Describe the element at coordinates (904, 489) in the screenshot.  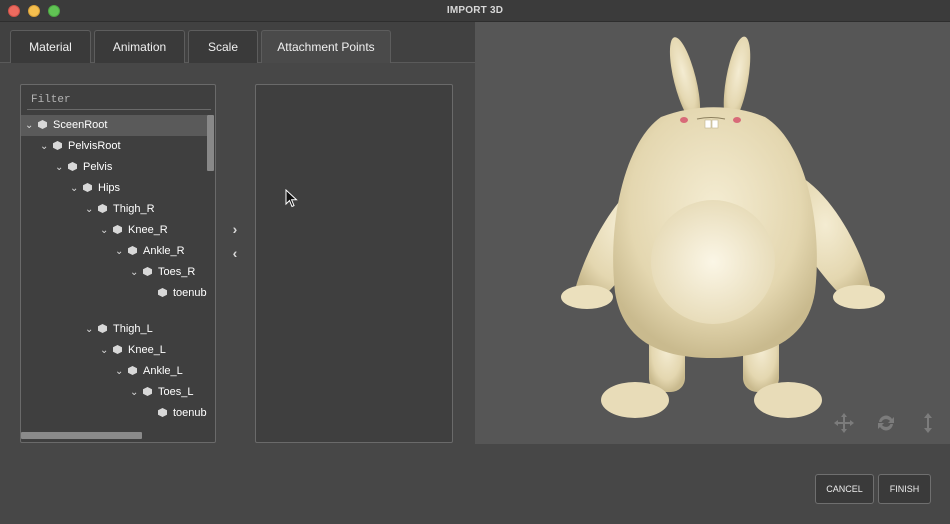
I see `finish-button: FINISH` at that location.